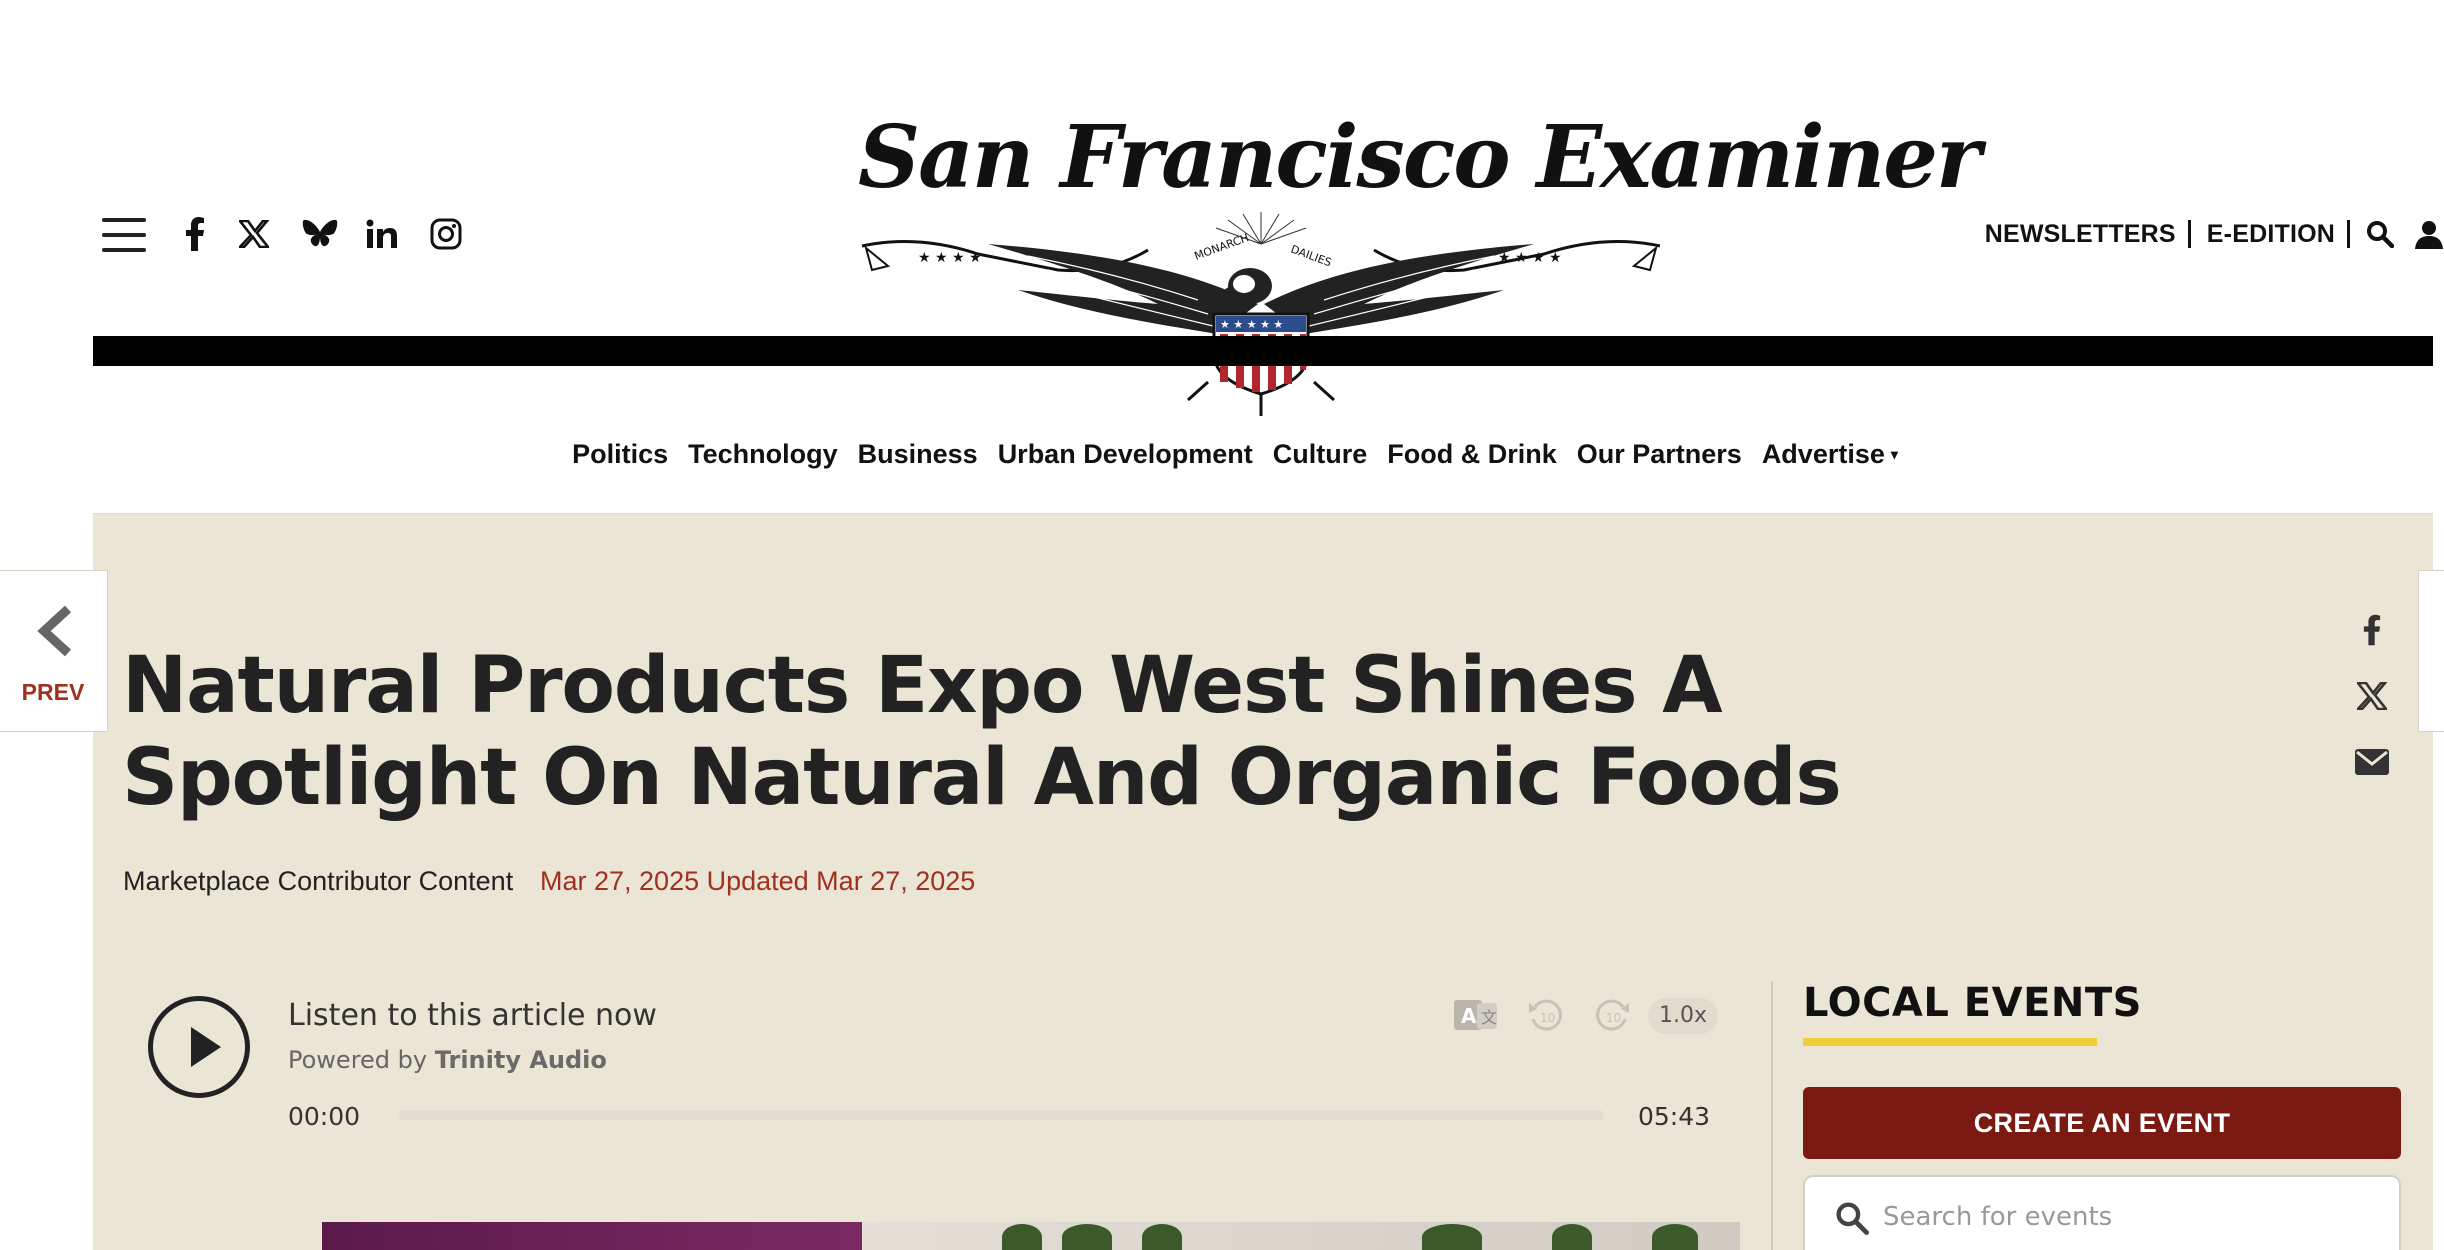  I want to click on nav-item-advertise-label: Advertise, so click(1823, 453).